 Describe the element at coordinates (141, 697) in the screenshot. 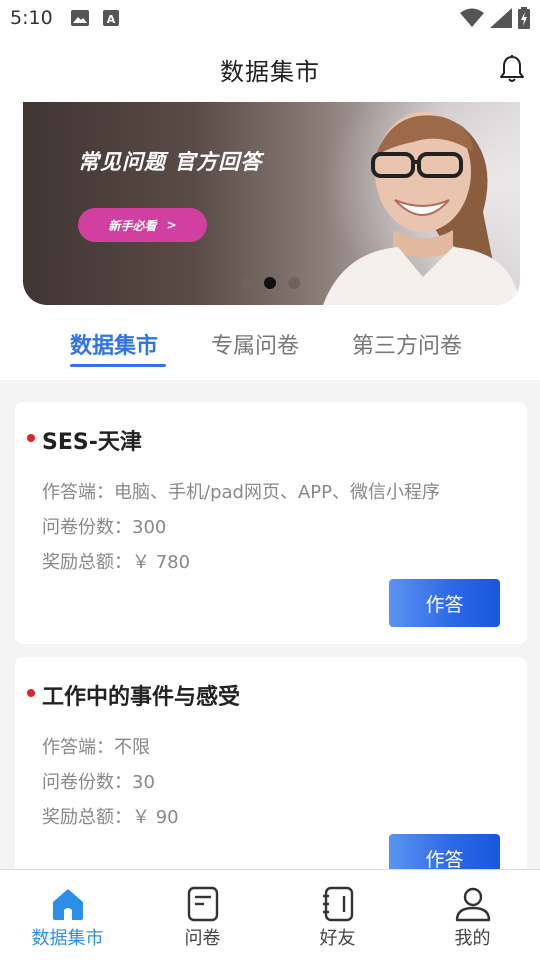

I see `survey-title: 工作中的事件与感受` at that location.